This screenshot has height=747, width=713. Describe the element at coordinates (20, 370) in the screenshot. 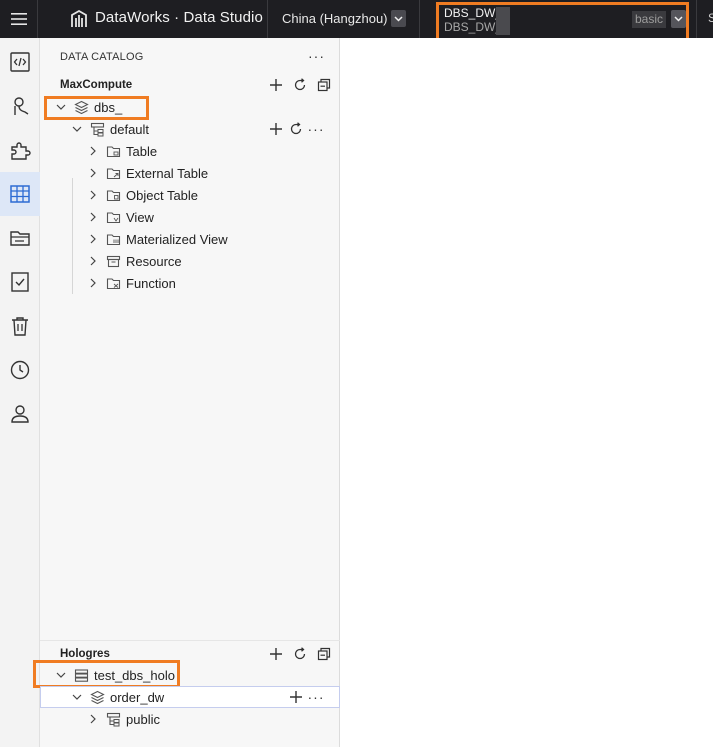

I see `clock-icon` at that location.